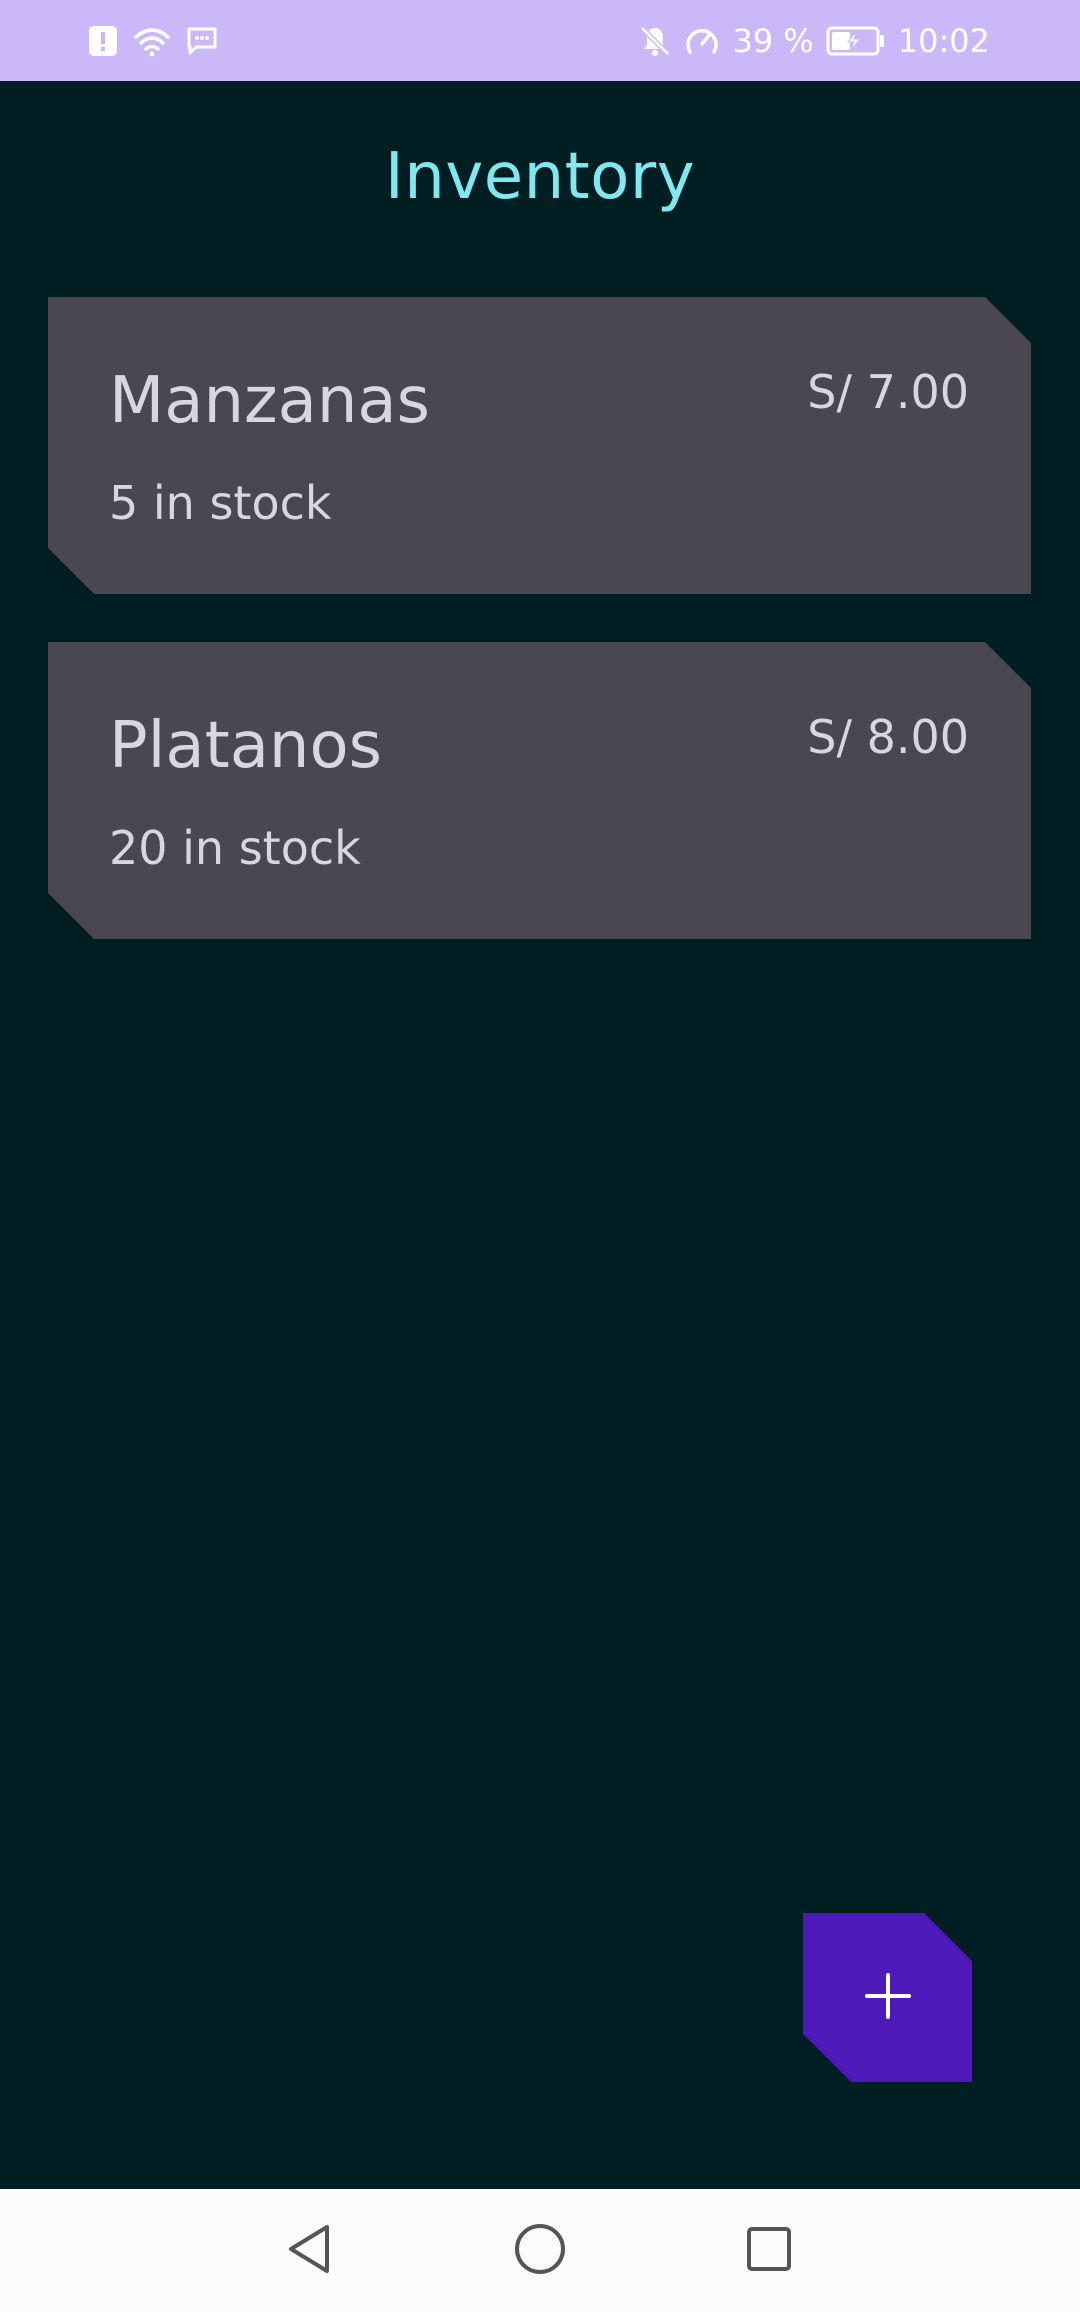 The width and height of the screenshot is (1080, 2312). I want to click on speed-icon, so click(702, 41).